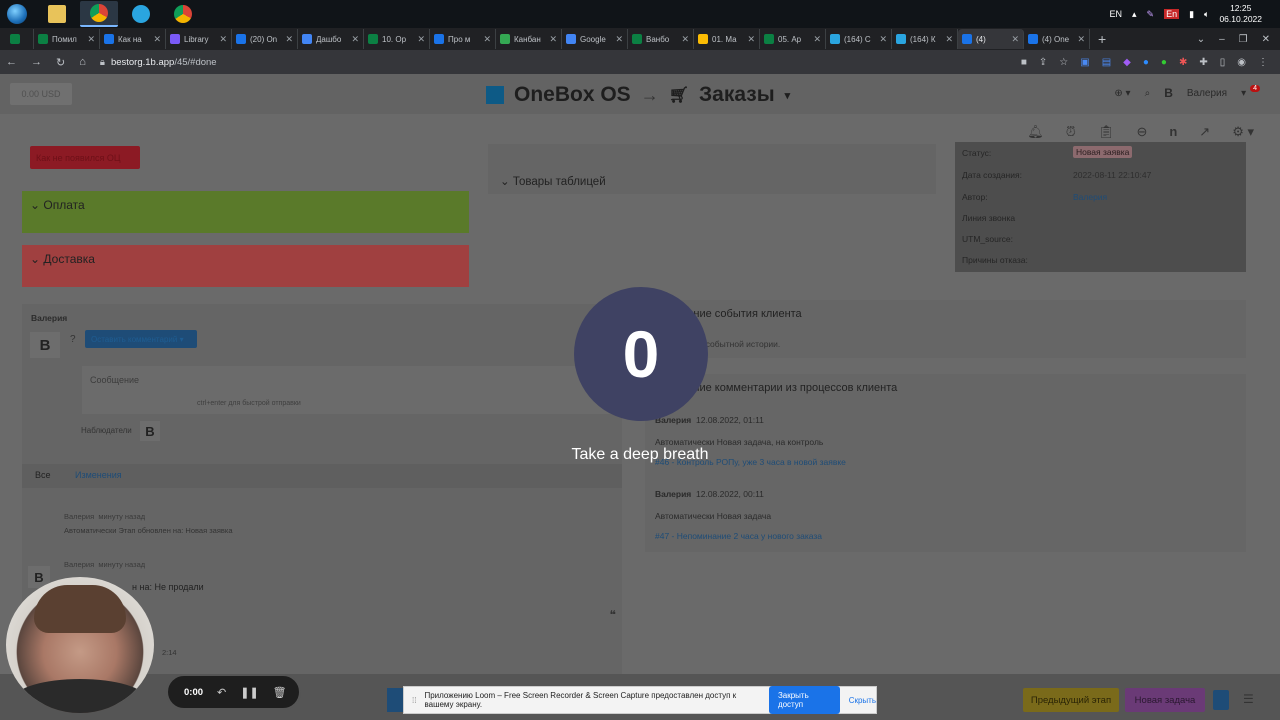  Describe the element at coordinates (1115, 14) in the screenshot. I see `language-indicator: EN` at that location.